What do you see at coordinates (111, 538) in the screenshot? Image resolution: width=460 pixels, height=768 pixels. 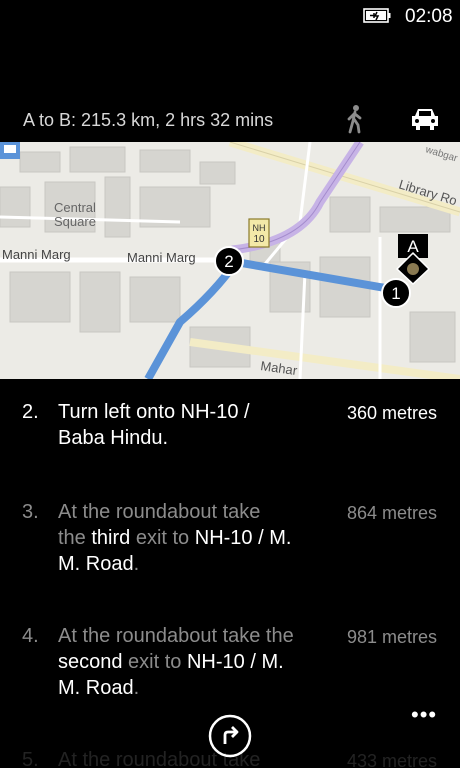 I see `instruction-text: third` at bounding box center [111, 538].